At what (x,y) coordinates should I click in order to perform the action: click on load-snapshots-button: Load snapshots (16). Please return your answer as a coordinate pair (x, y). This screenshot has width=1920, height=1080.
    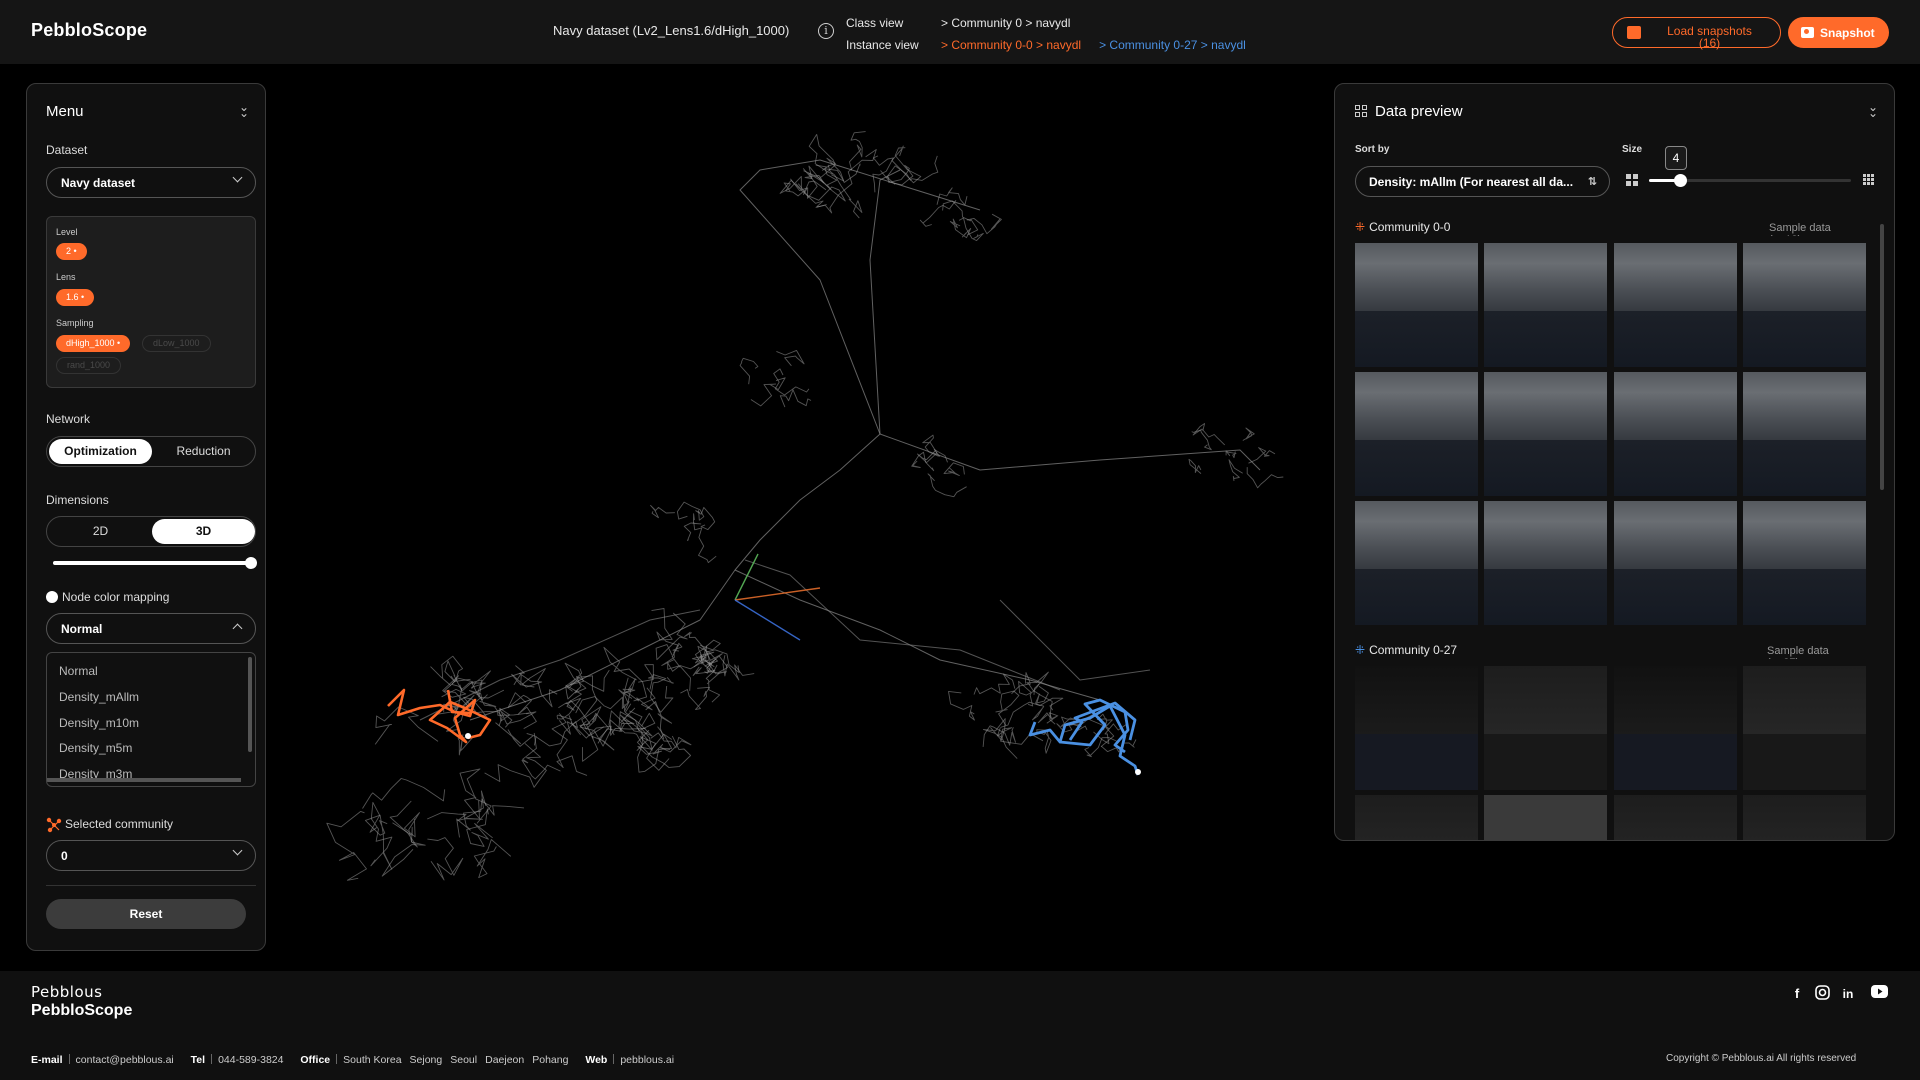
    Looking at the image, I should click on (1696, 33).